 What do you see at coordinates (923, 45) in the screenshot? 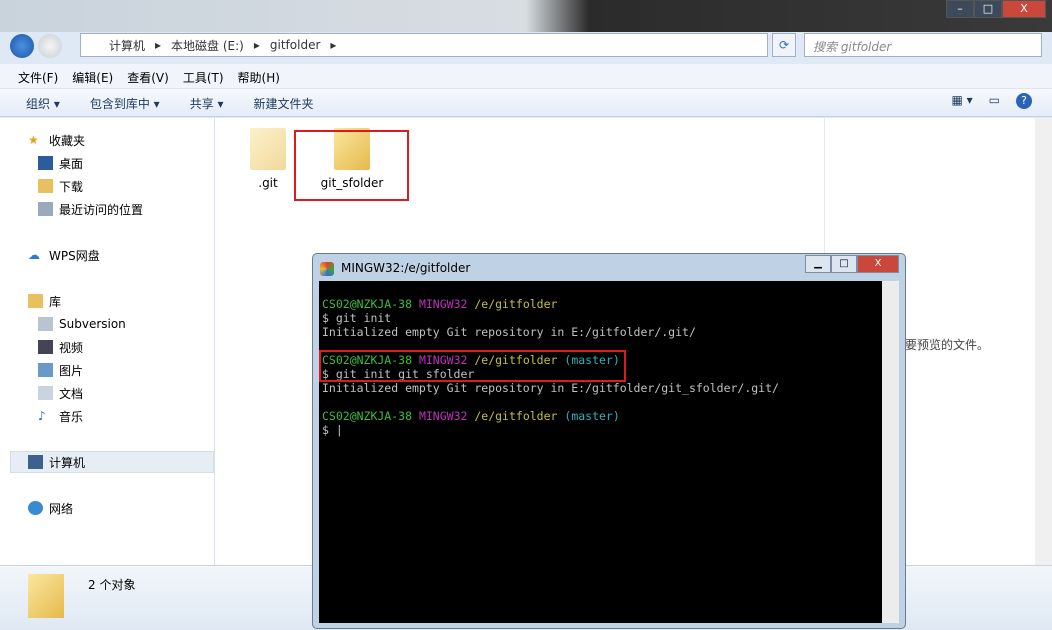
I see `search-input: 搜索 gitfolder` at bounding box center [923, 45].